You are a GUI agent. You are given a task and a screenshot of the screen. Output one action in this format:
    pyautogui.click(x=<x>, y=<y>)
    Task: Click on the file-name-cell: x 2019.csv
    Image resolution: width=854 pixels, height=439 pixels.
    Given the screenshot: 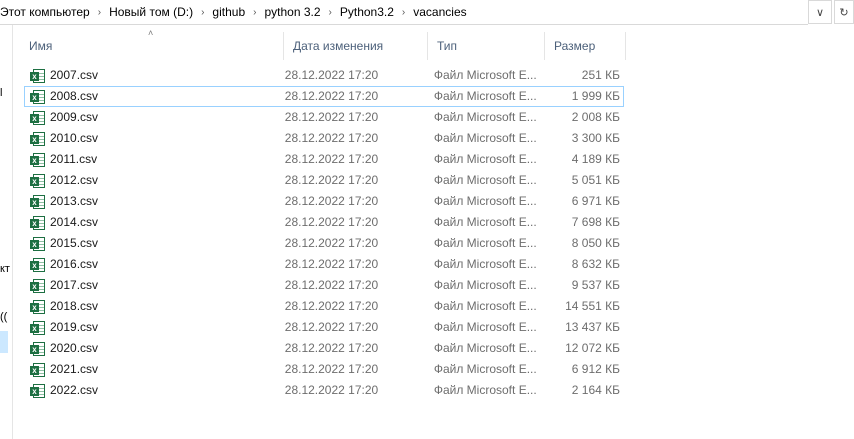 What is the action you would take?
    pyautogui.click(x=150, y=327)
    